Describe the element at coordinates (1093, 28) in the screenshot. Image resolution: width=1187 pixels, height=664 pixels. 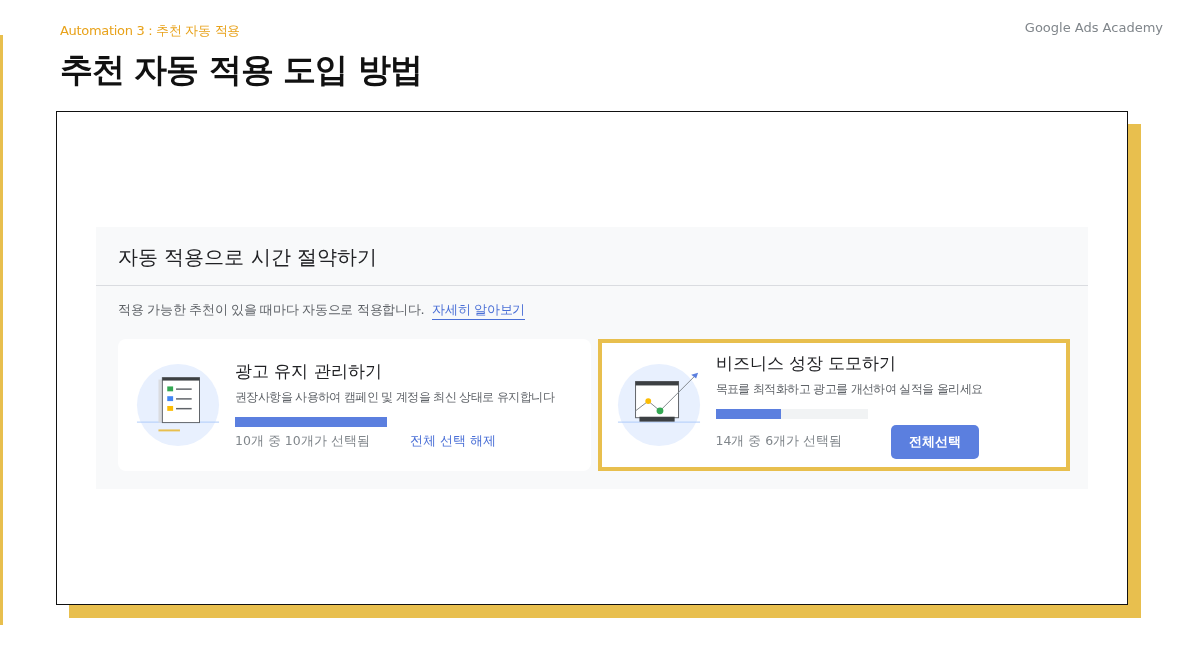
I see `brand-text: Google Ads Academy` at that location.